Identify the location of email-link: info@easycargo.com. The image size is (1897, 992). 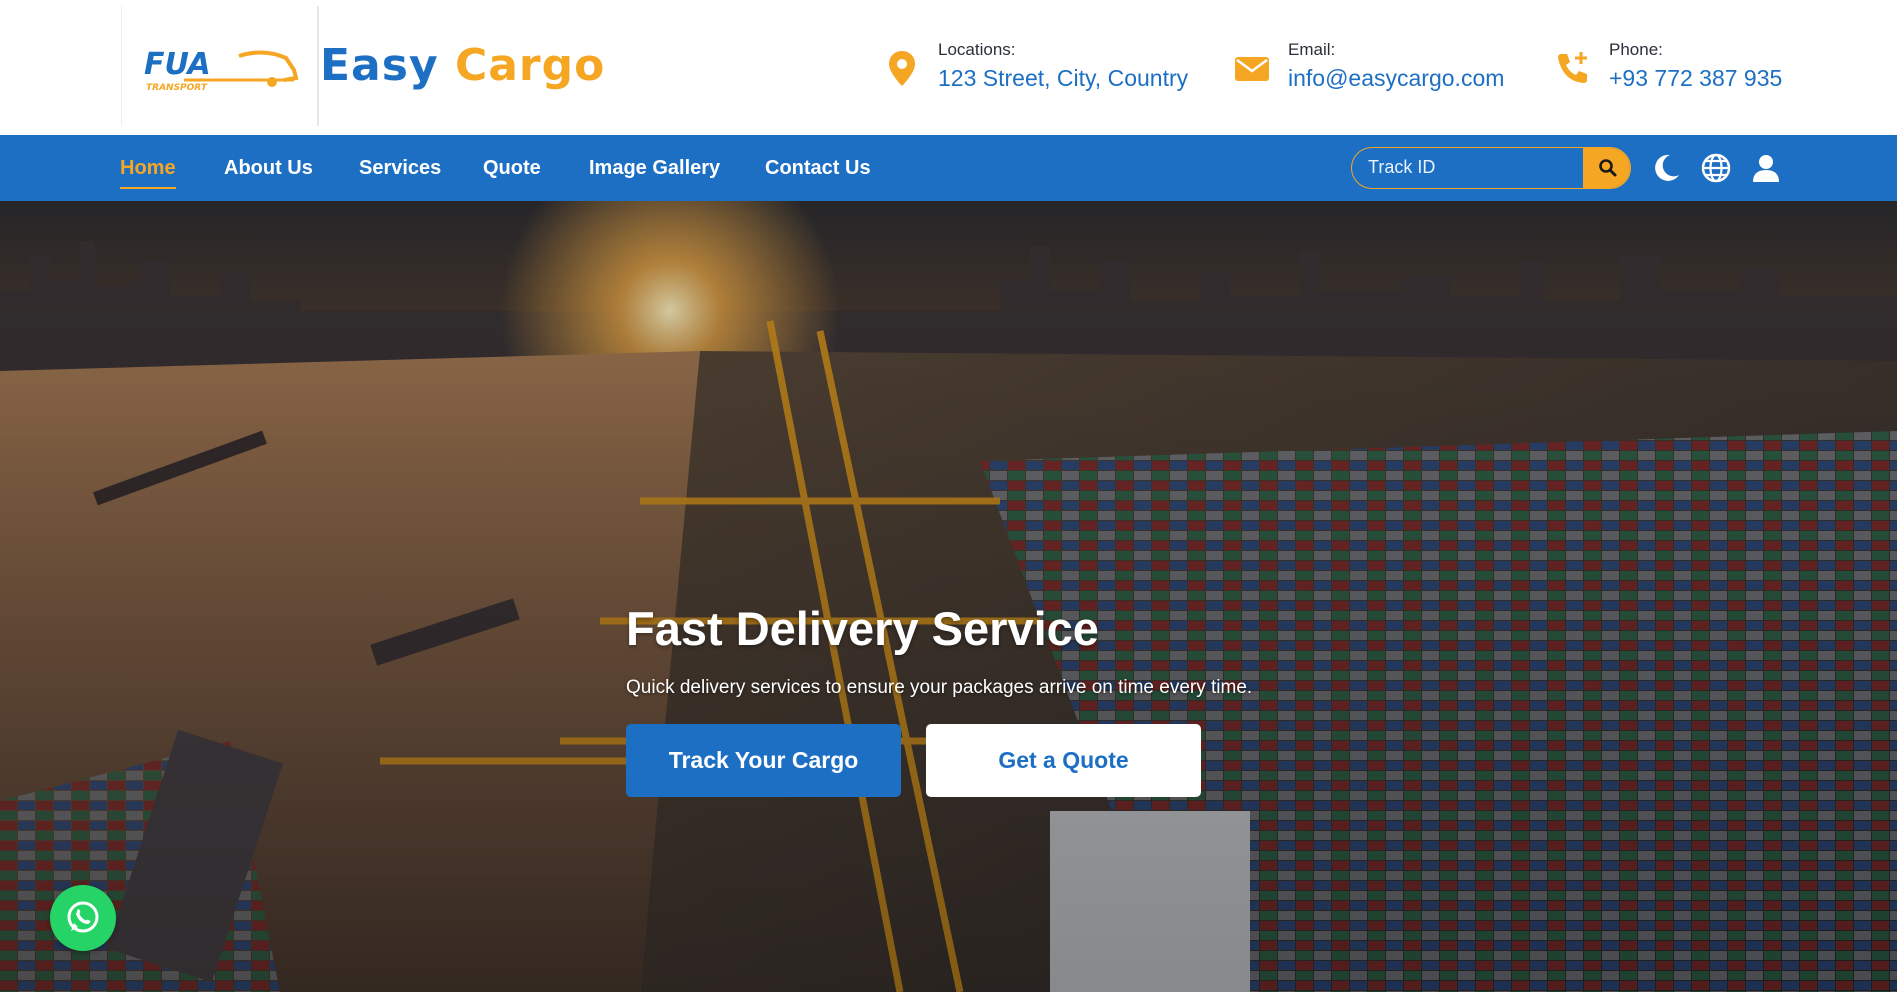
(1396, 78).